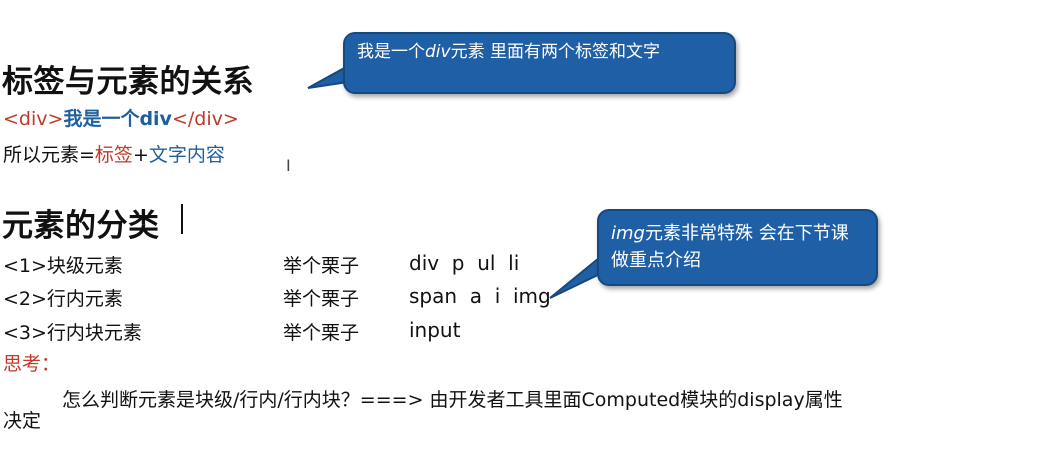 The width and height of the screenshot is (1063, 462). Describe the element at coordinates (321, 266) in the screenshot. I see `item-1-example-label: 举个栗子` at that location.